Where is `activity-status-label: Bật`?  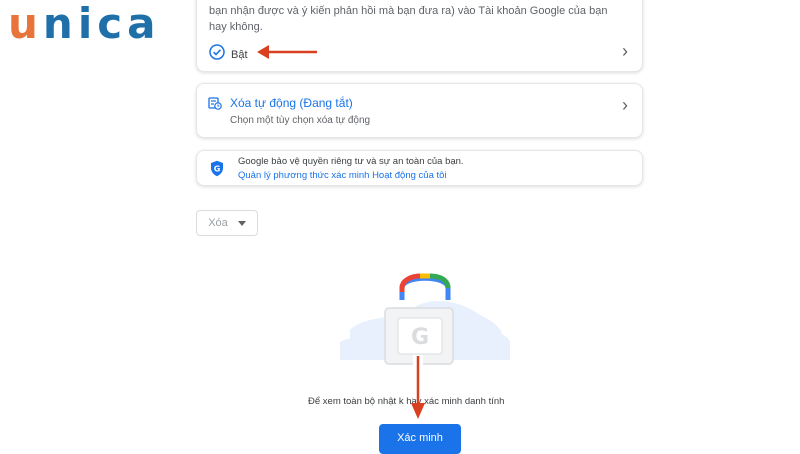 activity-status-label: Bật is located at coordinates (239, 54).